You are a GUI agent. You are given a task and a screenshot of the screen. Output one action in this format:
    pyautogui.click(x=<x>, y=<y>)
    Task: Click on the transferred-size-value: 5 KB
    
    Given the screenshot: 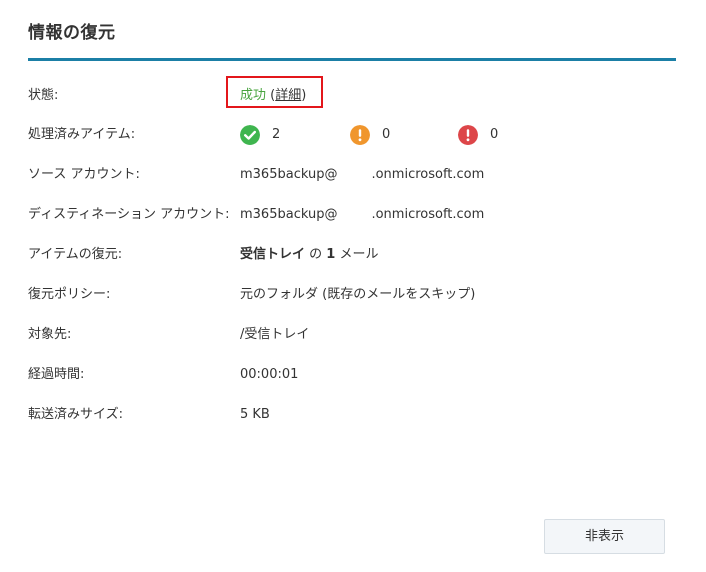 What is the action you would take?
    pyautogui.click(x=255, y=414)
    